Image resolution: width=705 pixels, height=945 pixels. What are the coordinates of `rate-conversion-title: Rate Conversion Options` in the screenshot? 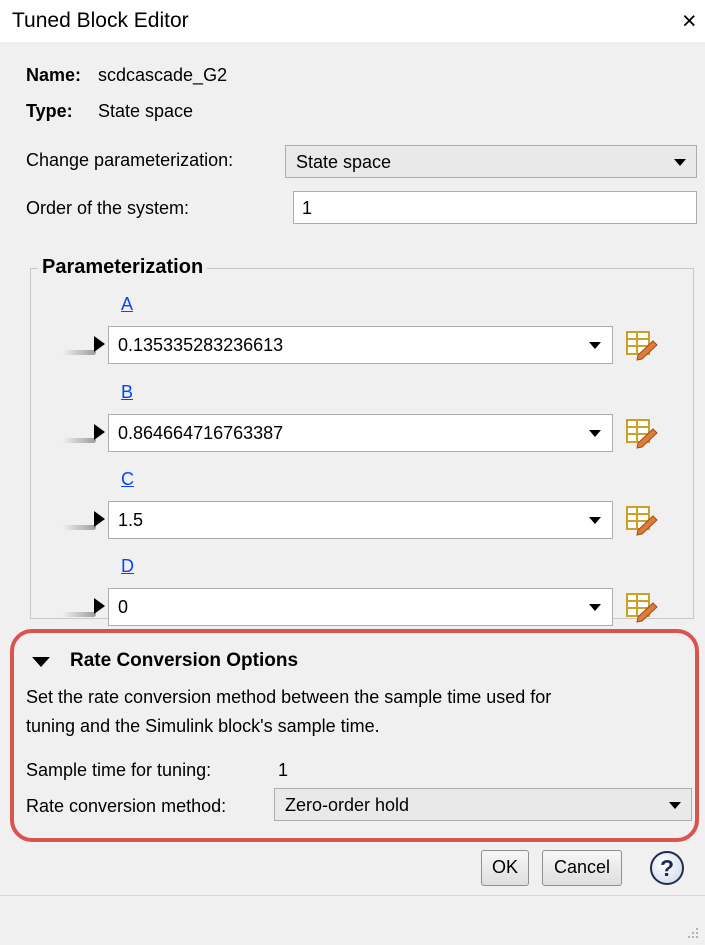 It's located at (184, 661).